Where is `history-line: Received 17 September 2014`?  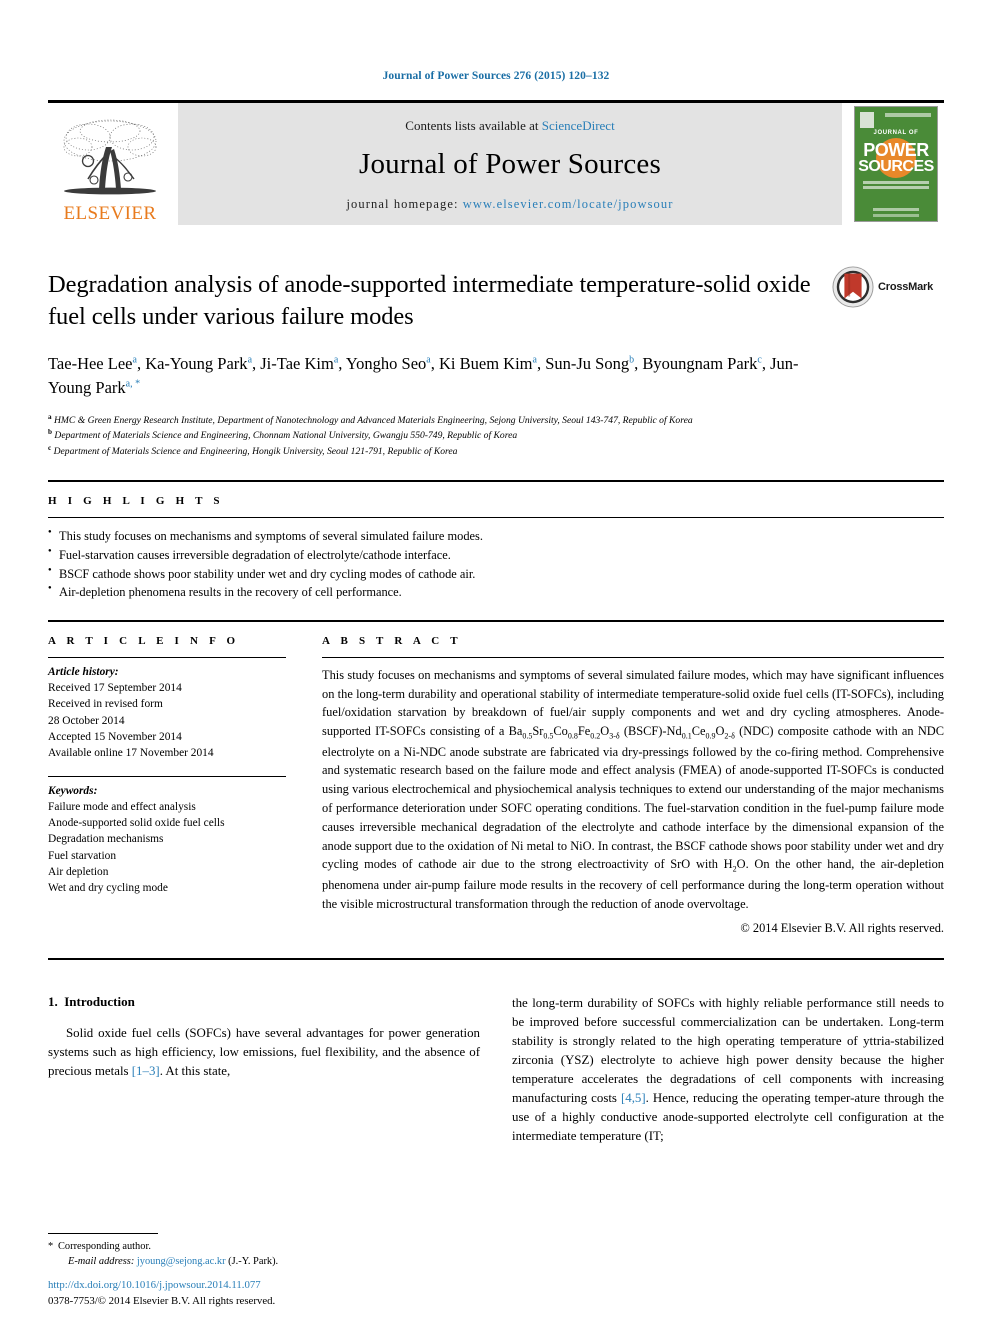
history-line: Received 17 September 2014 is located at coordinates (115, 688).